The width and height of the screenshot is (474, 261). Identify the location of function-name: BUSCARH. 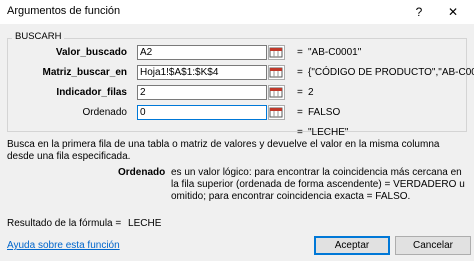
(38, 36).